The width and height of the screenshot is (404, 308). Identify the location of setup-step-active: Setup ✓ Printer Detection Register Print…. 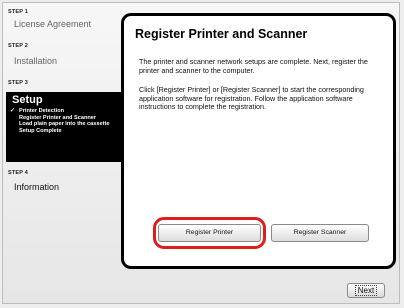
(64, 127).